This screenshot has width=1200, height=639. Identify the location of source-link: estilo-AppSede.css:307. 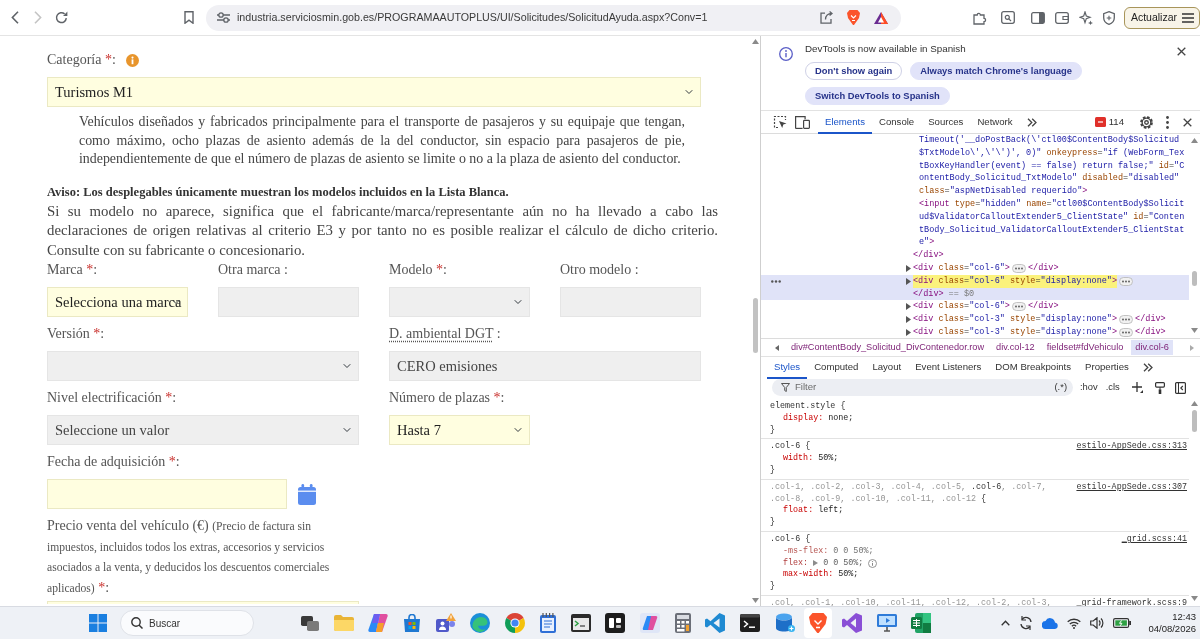
(1131, 487).